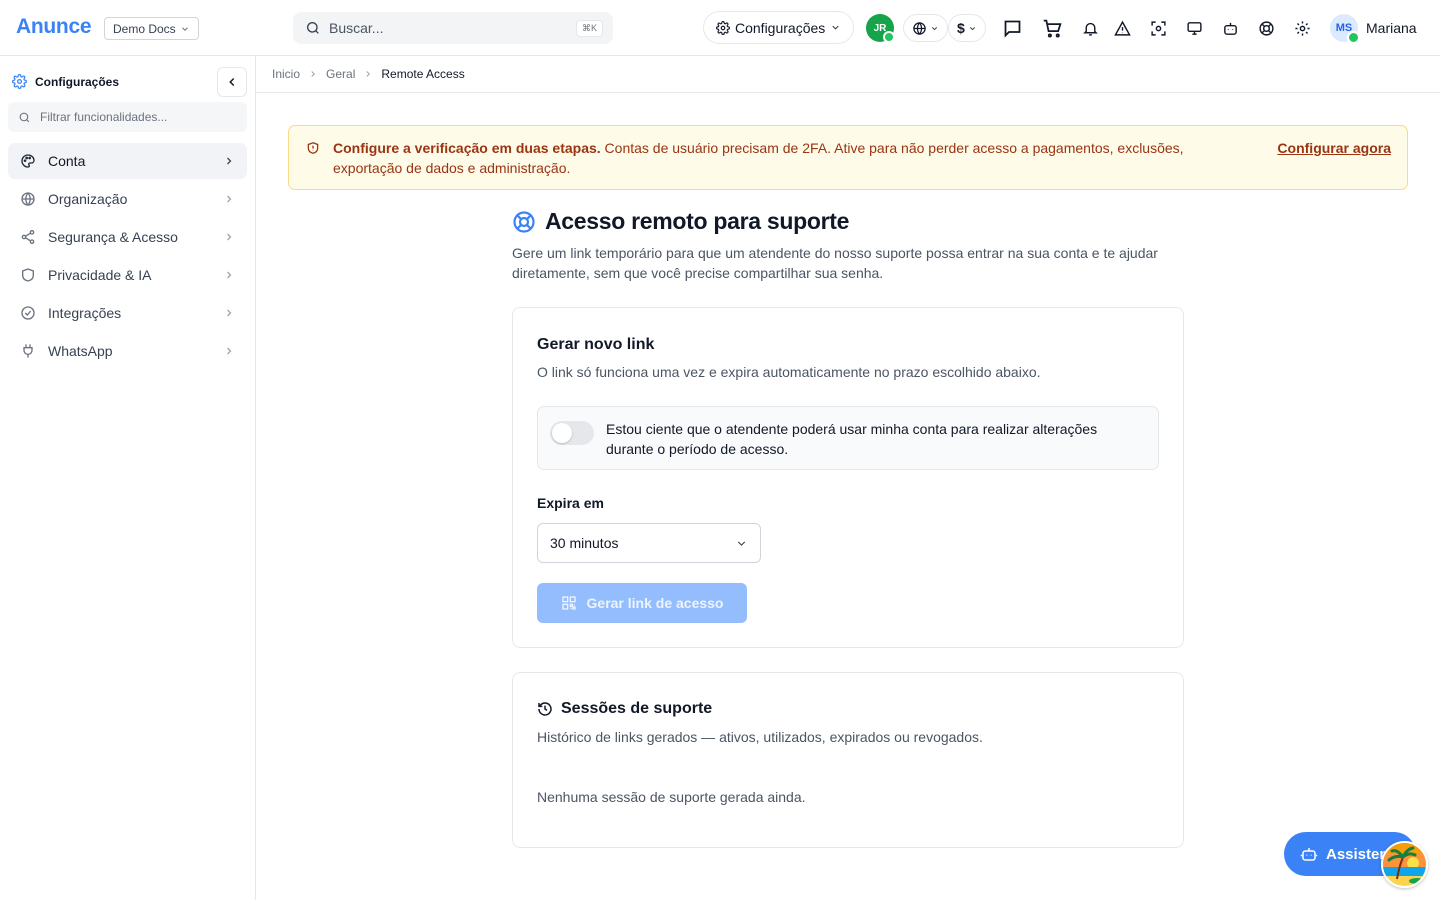  I want to click on sidebar-filter-input, so click(138, 117).